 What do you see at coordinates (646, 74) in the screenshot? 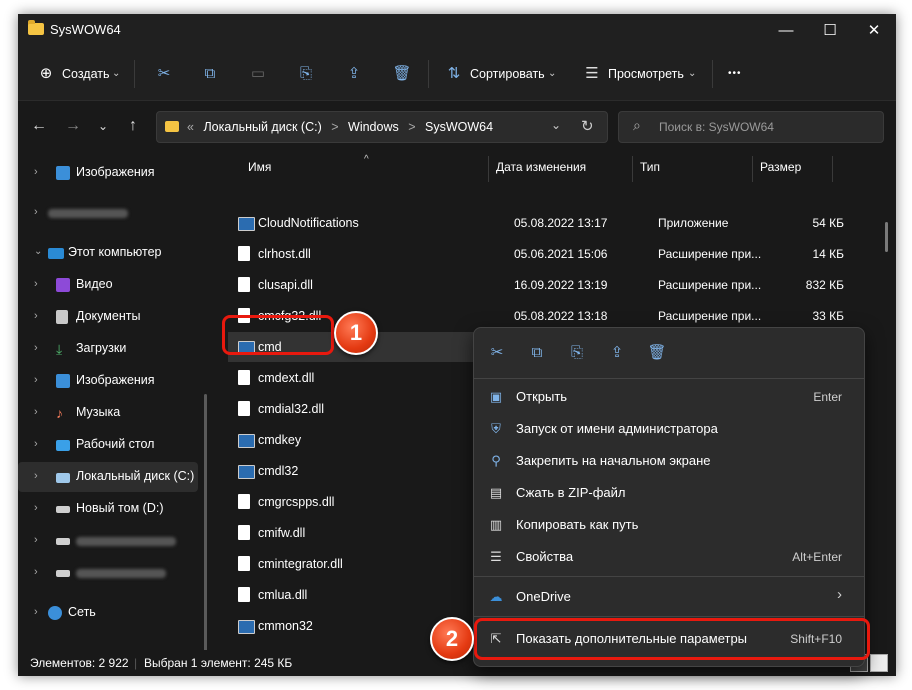
I see `view-button: Просмотреть` at bounding box center [646, 74].